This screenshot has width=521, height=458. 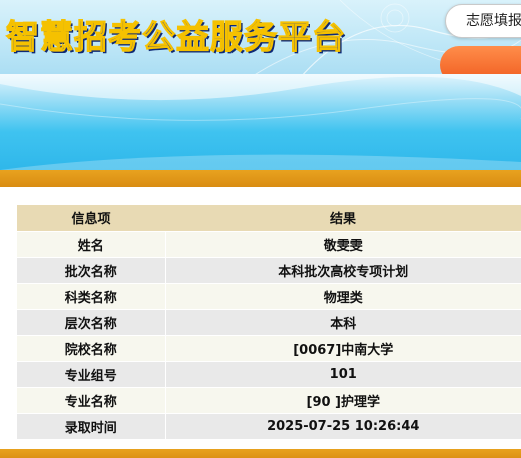 I want to click on row-label: 批次名称, so click(x=91, y=270).